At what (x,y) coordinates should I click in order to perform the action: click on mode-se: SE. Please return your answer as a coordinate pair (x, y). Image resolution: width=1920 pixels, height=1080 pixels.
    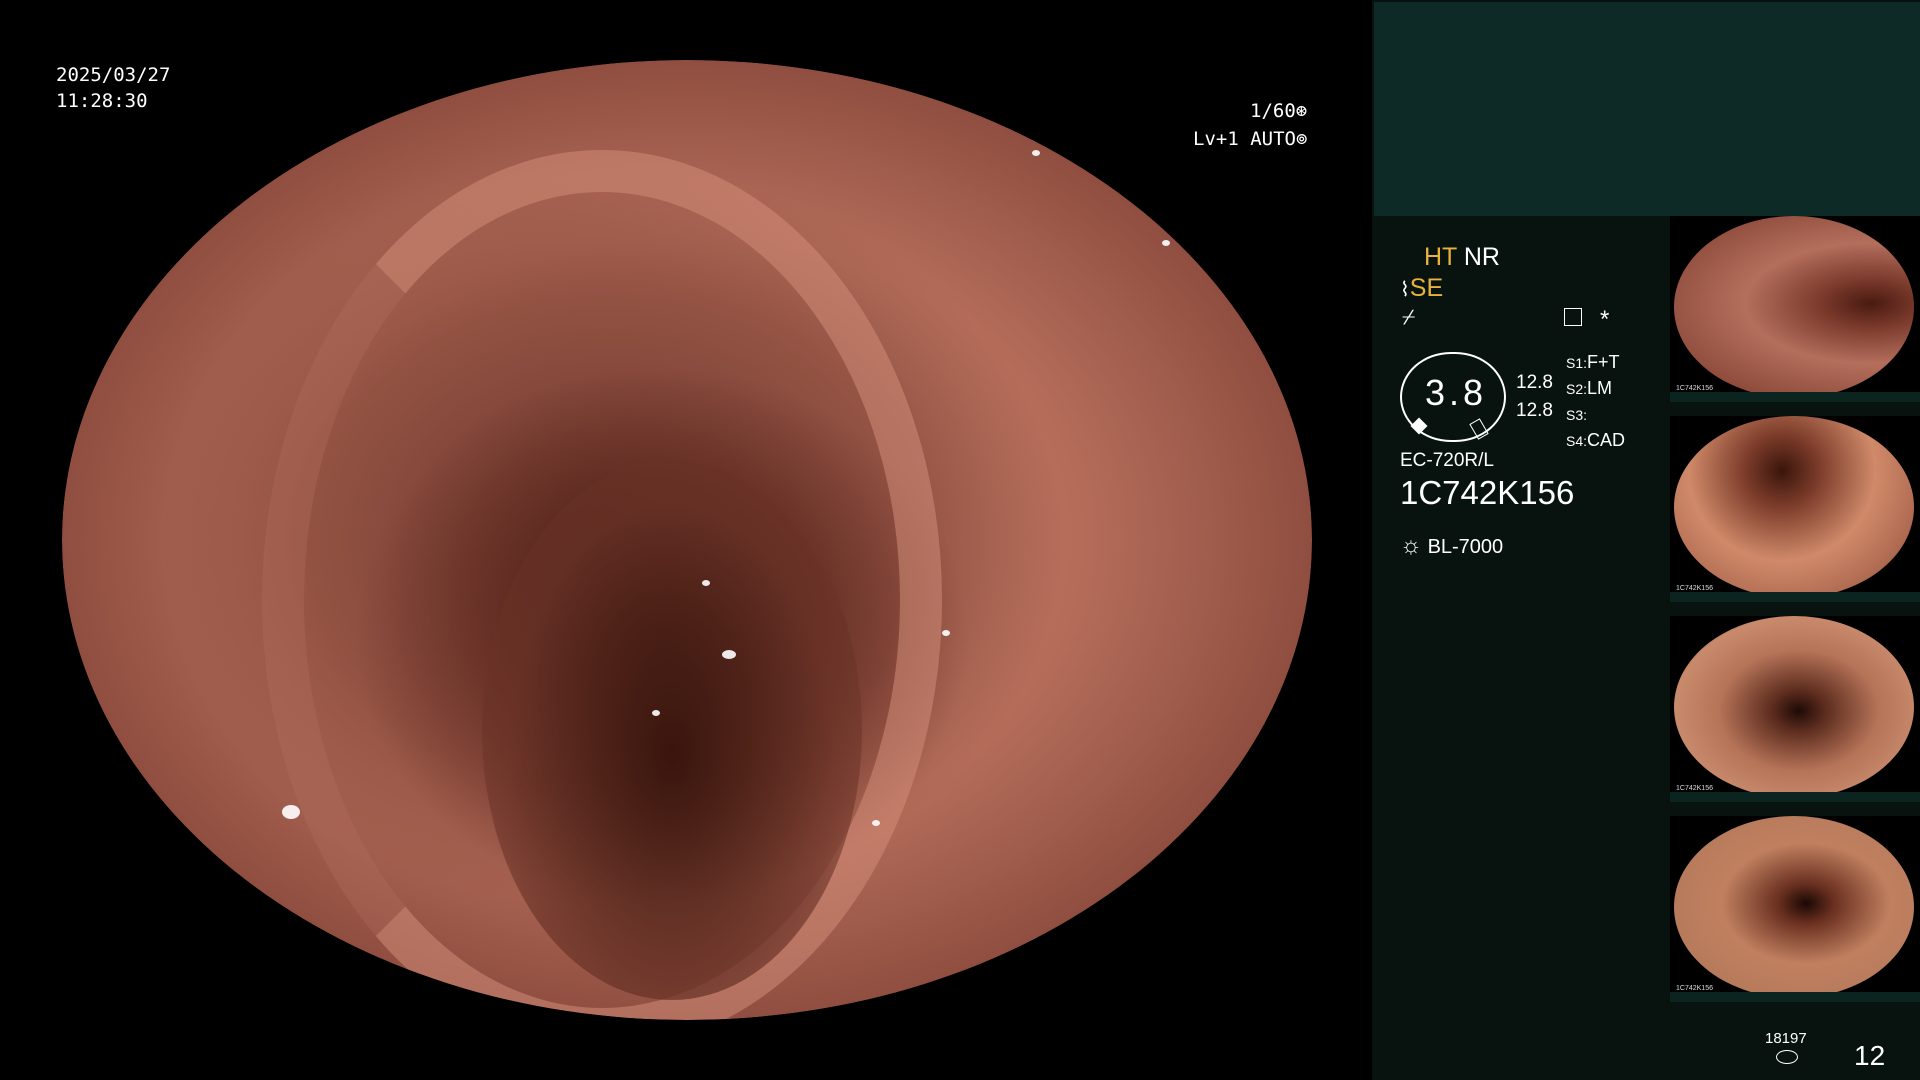
    Looking at the image, I should click on (1426, 288).